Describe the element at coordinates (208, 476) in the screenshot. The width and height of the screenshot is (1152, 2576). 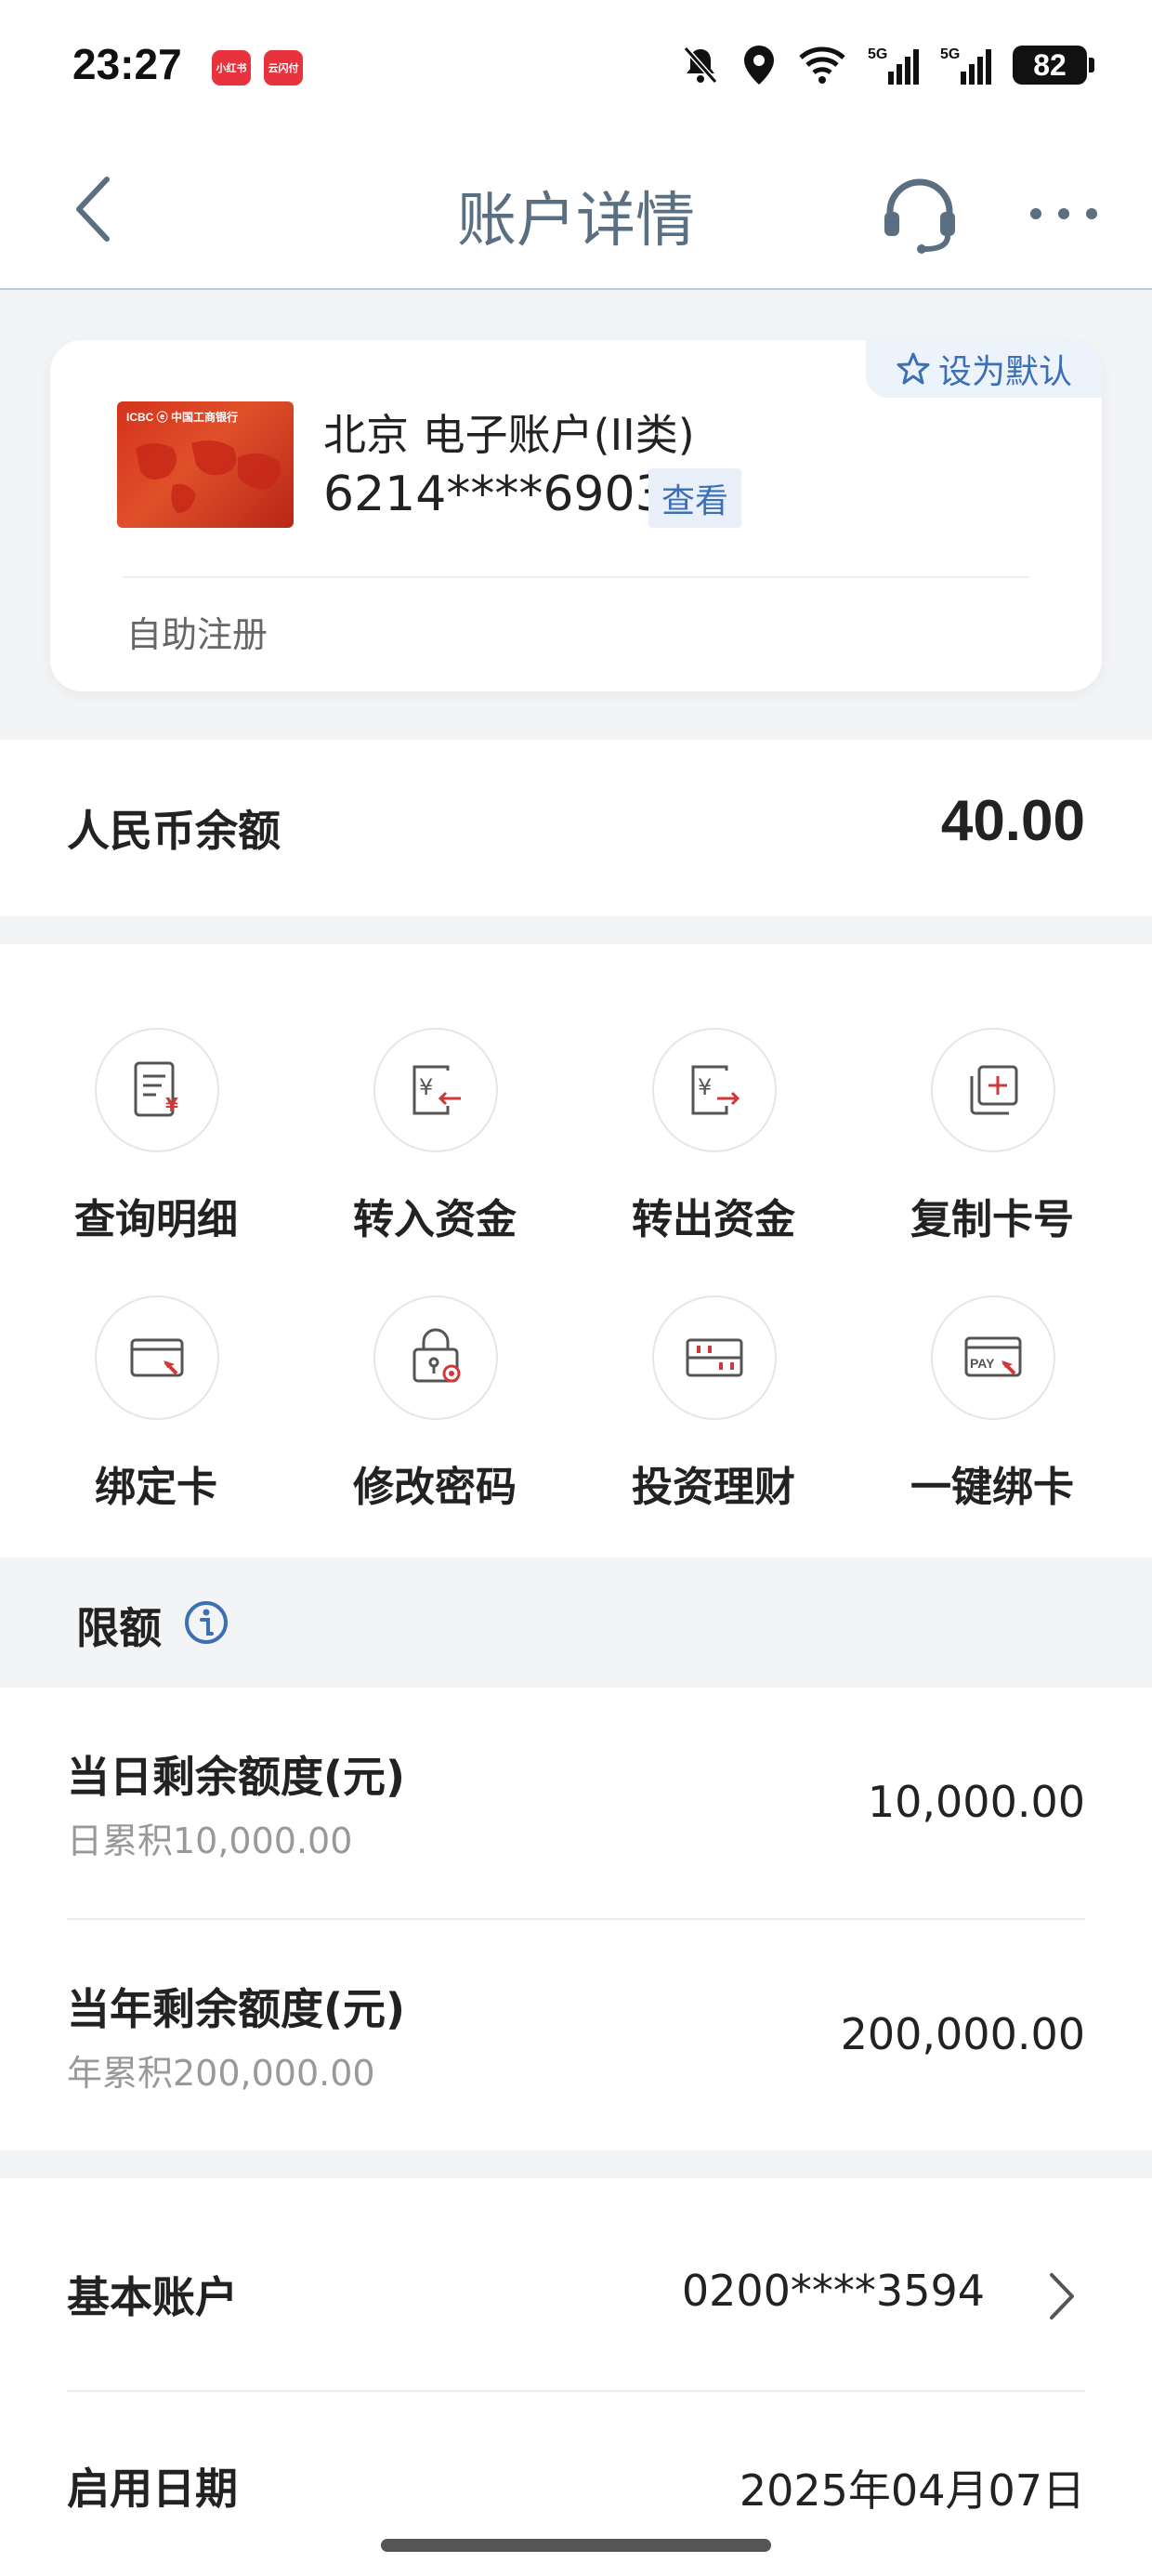
I see `world-map-graphic` at that location.